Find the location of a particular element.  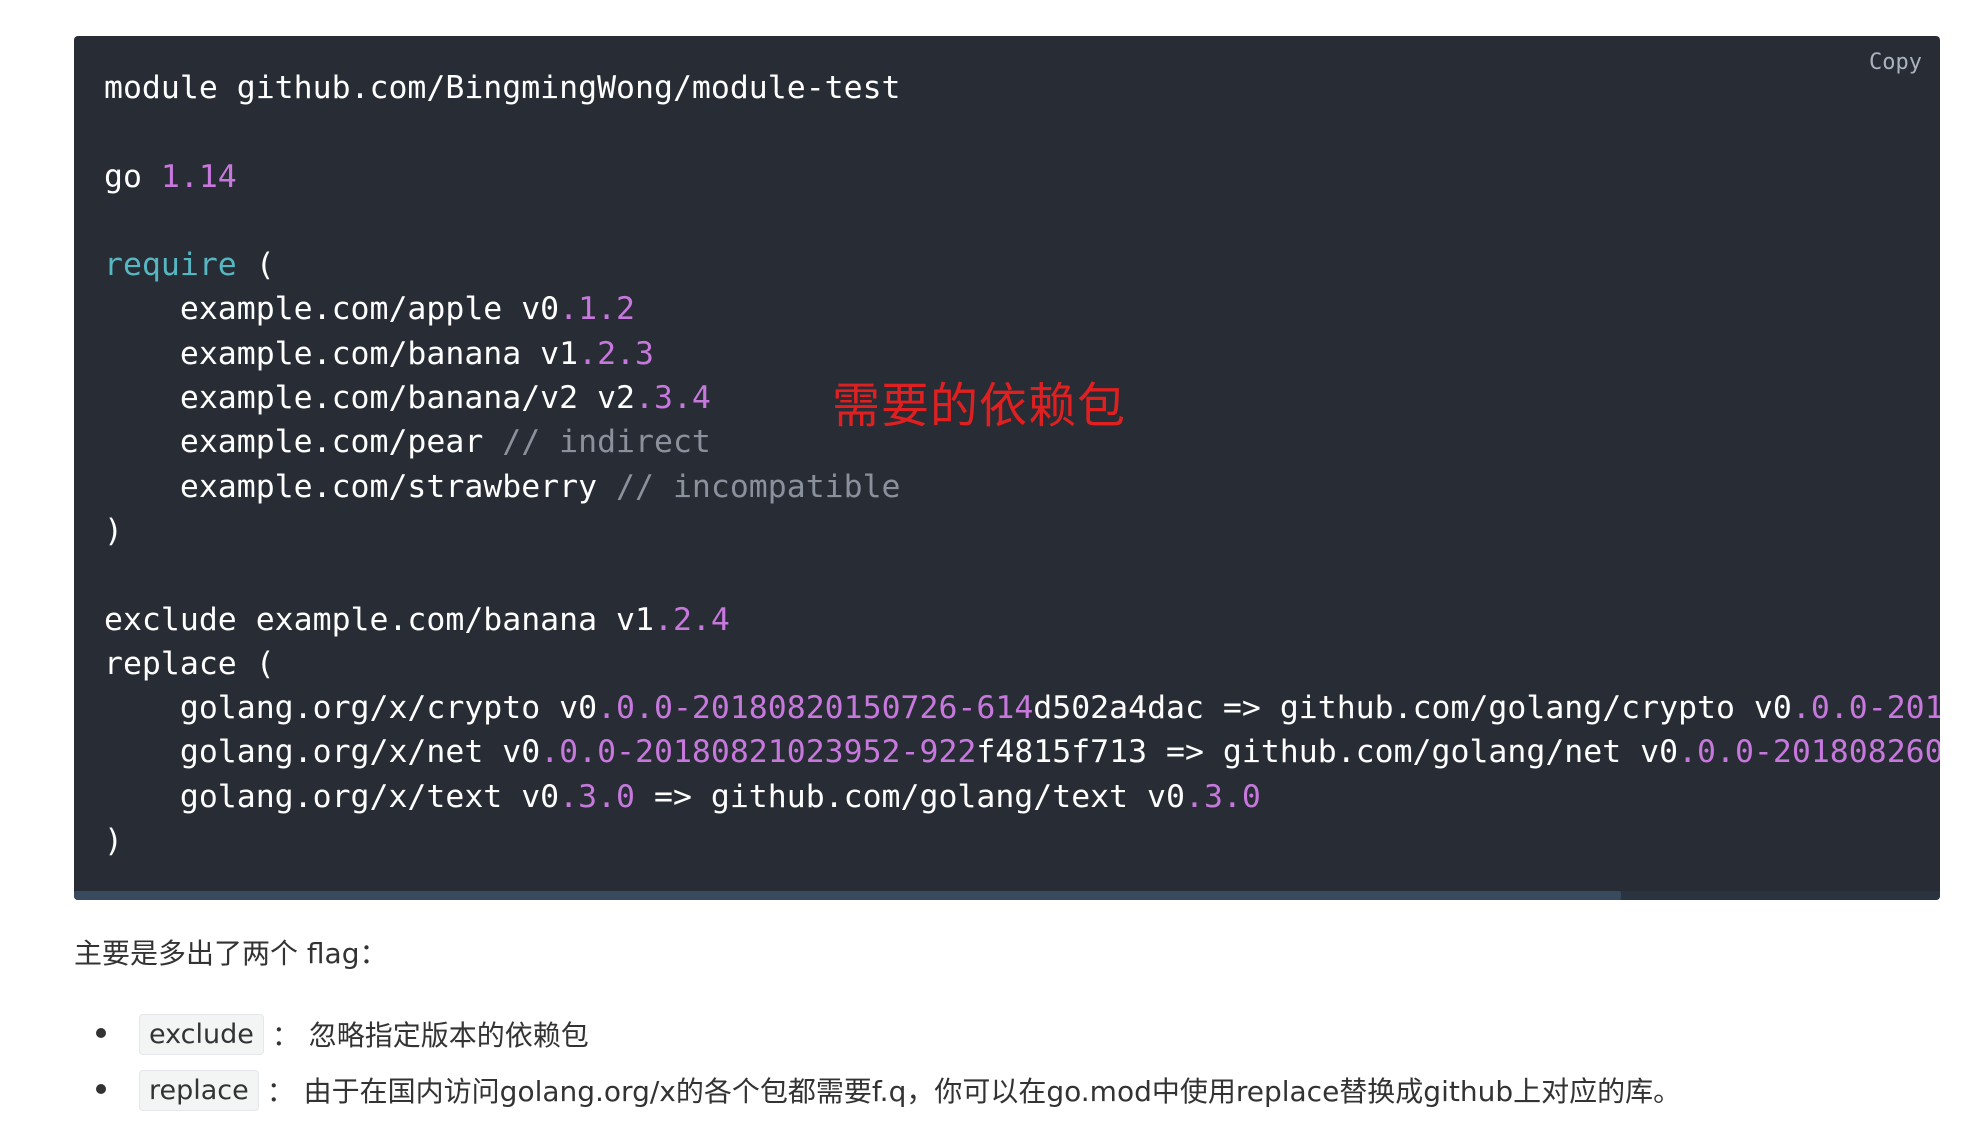

code-line: example.com/apple v0.1.2 is located at coordinates (1022, 309).